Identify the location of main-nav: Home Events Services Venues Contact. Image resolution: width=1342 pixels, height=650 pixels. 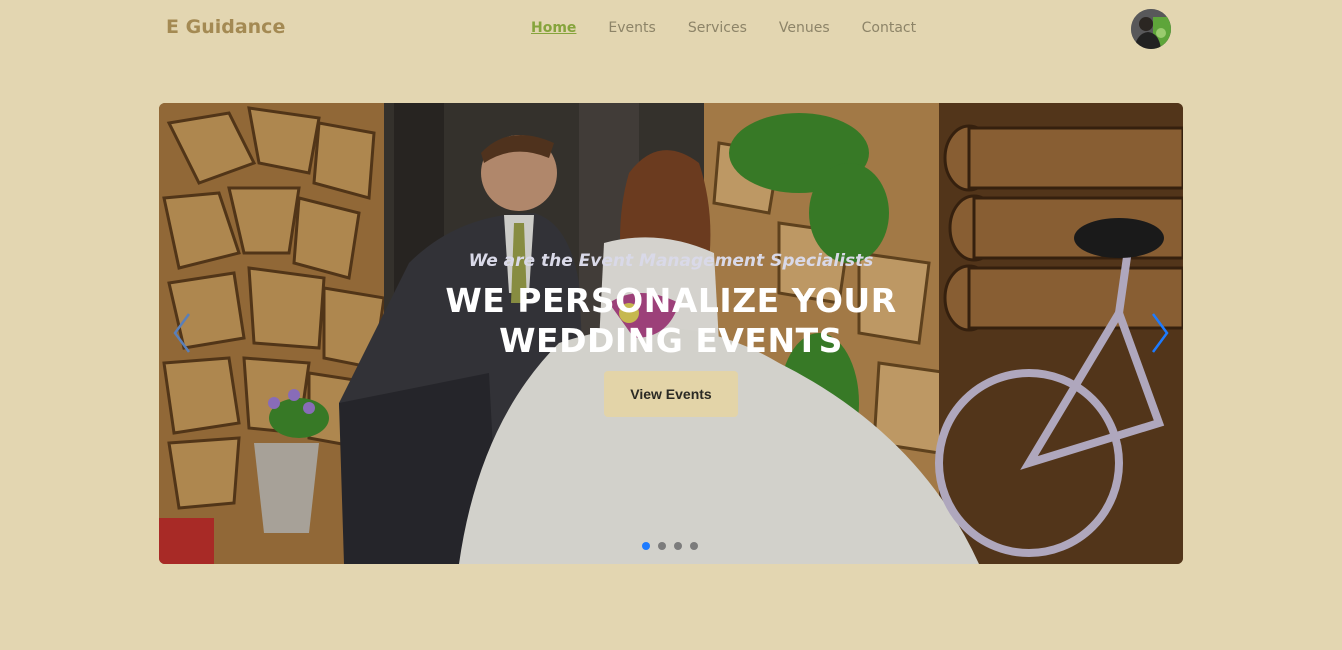
(723, 28).